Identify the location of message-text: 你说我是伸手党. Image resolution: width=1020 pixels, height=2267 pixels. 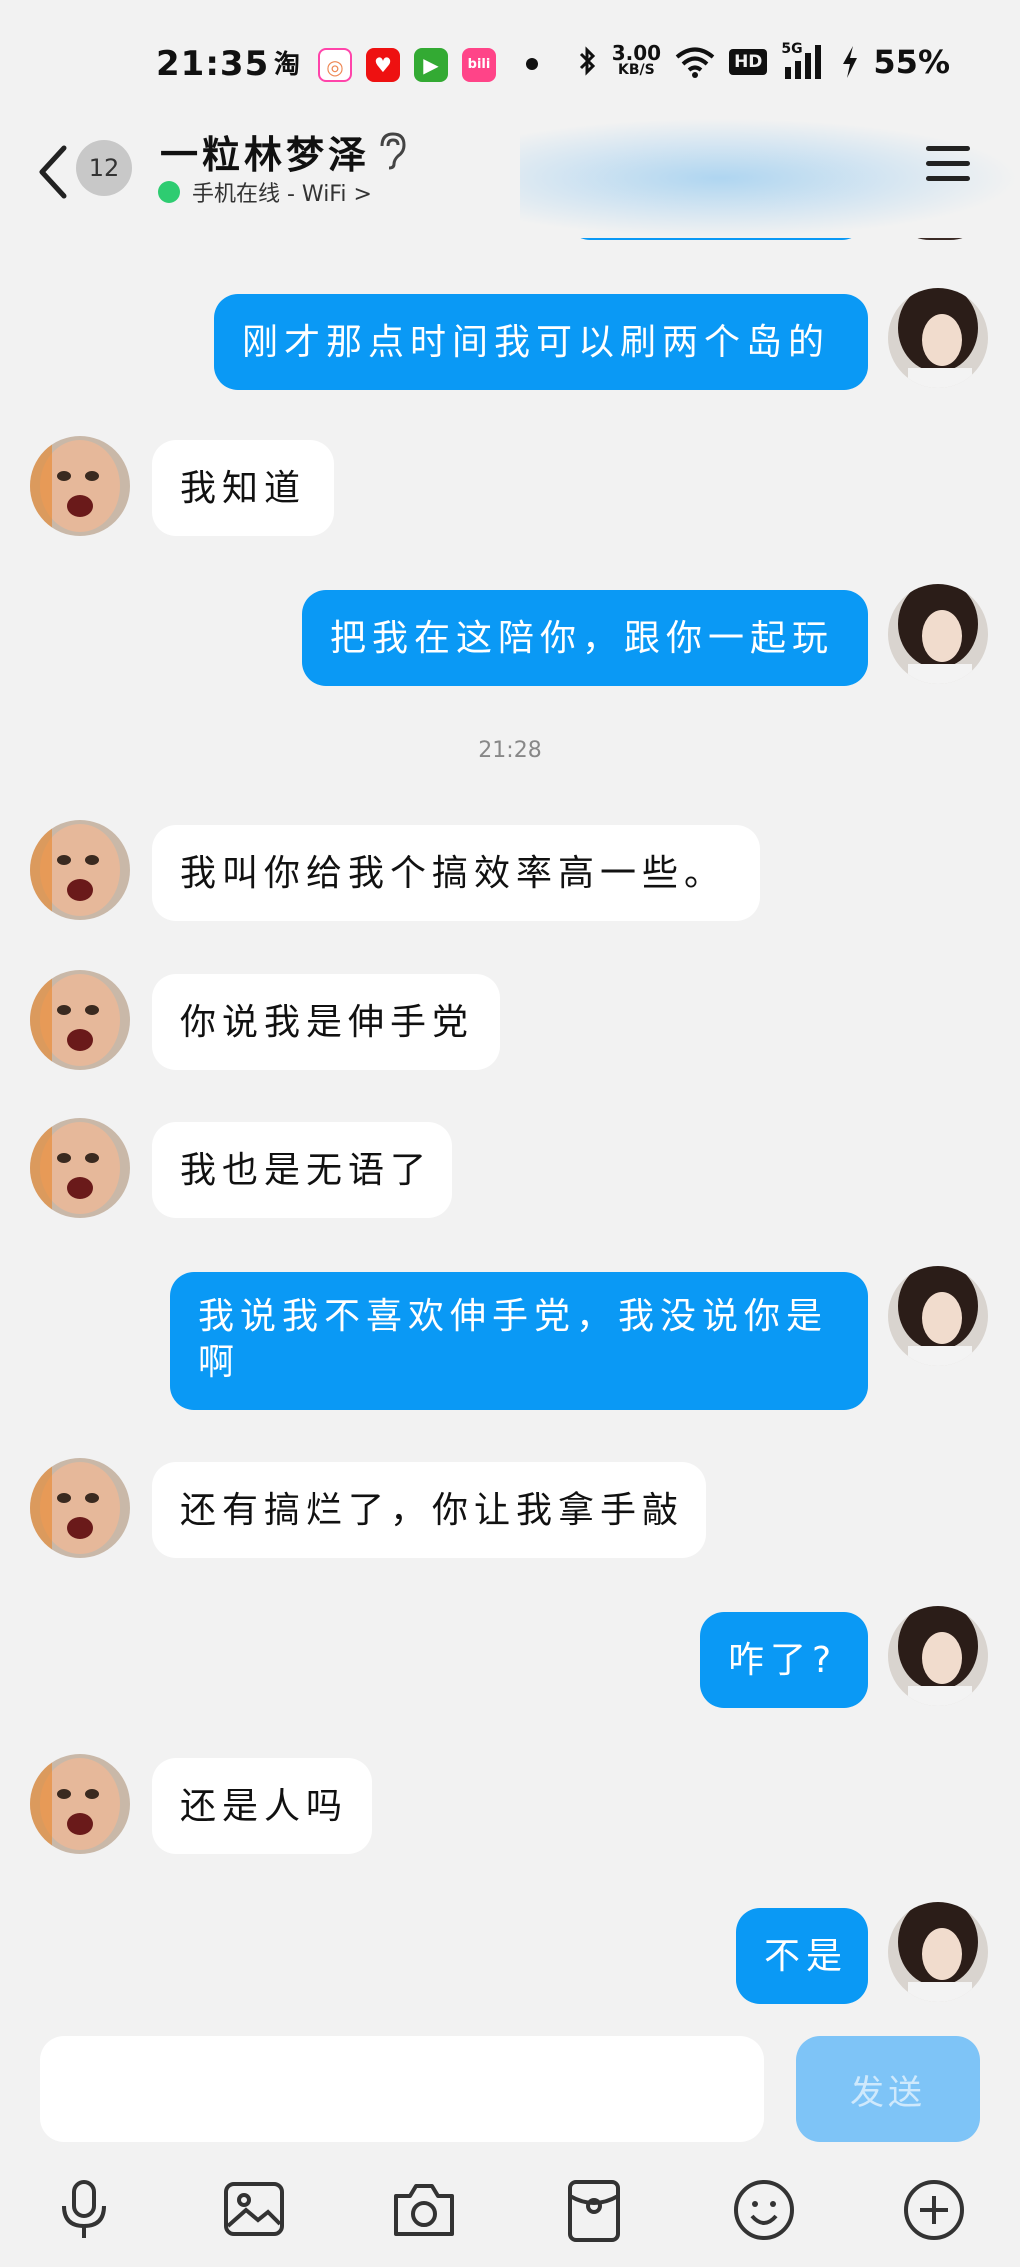
(327, 1022).